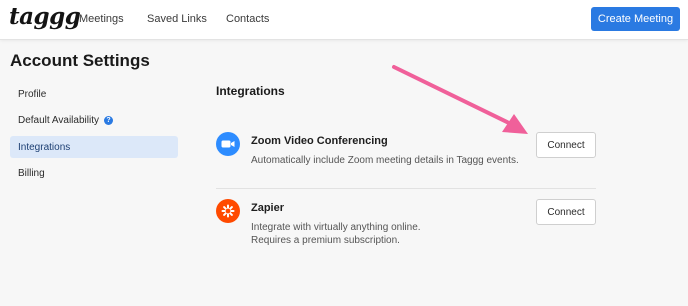 The width and height of the screenshot is (688, 306). Describe the element at coordinates (250, 91) in the screenshot. I see `integrations-section-title: Integrations` at that location.